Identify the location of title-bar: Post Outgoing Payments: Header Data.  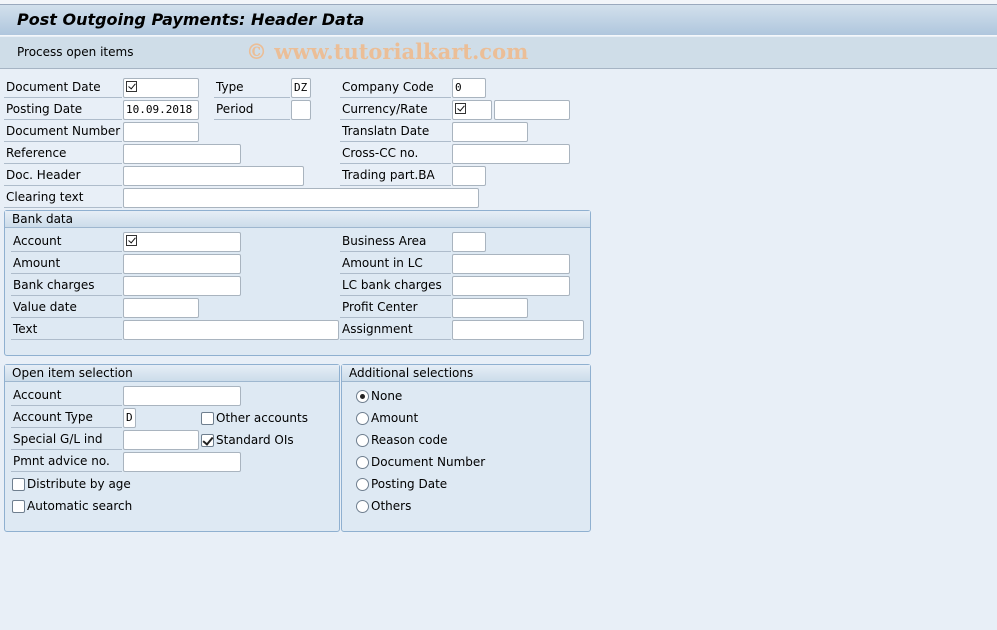
(498, 20).